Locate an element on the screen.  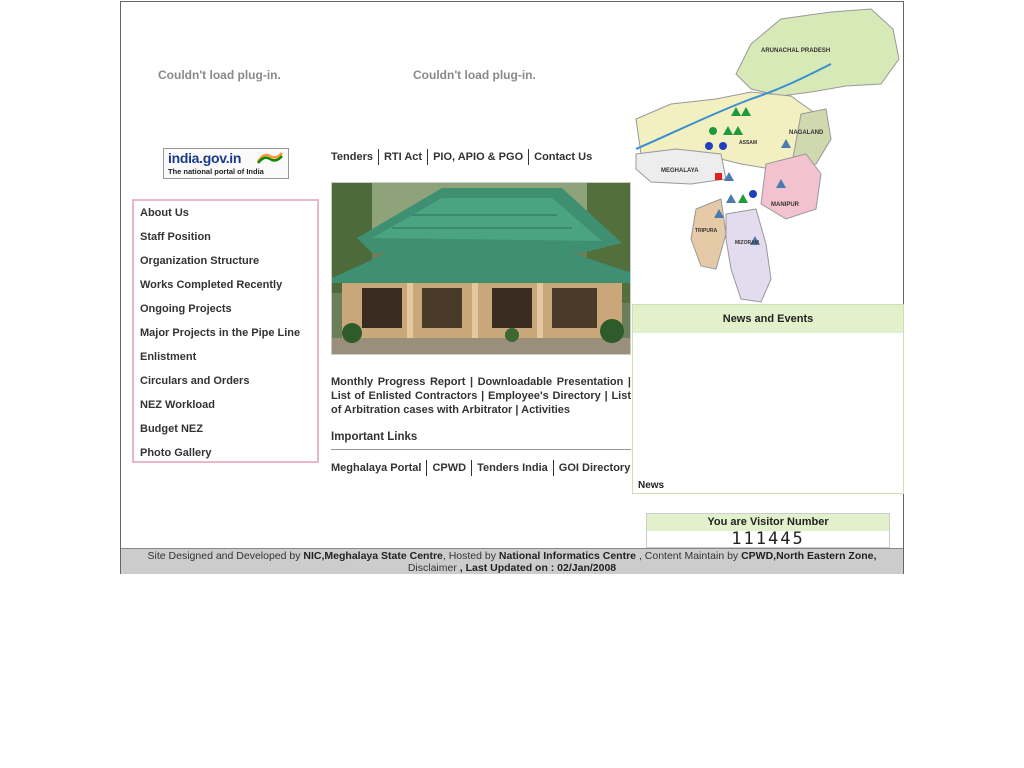
rti-act-link: RTI Act is located at coordinates (403, 157).